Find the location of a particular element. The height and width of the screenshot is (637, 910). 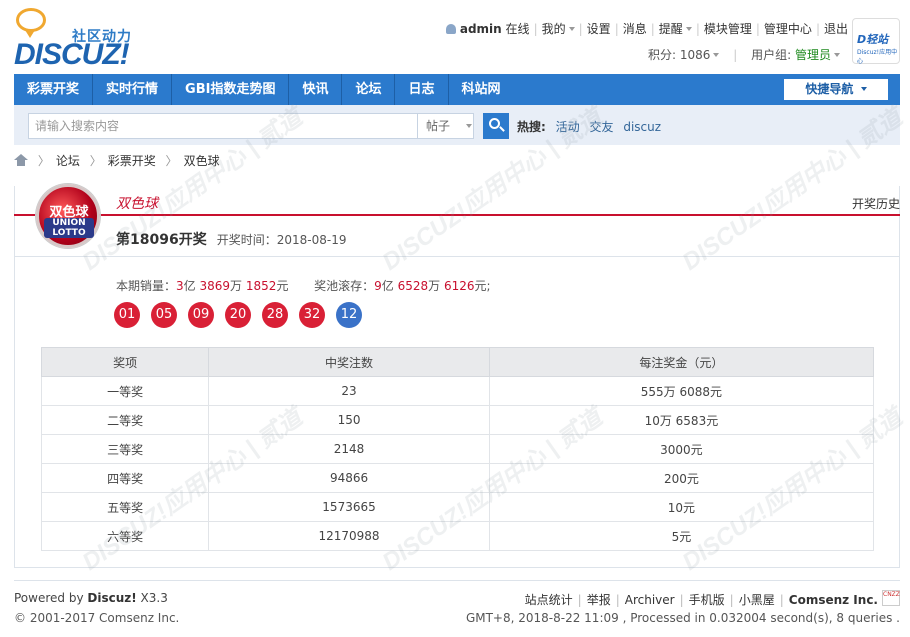

breadcrumb-lottery: 彩票开奖 is located at coordinates (132, 161).